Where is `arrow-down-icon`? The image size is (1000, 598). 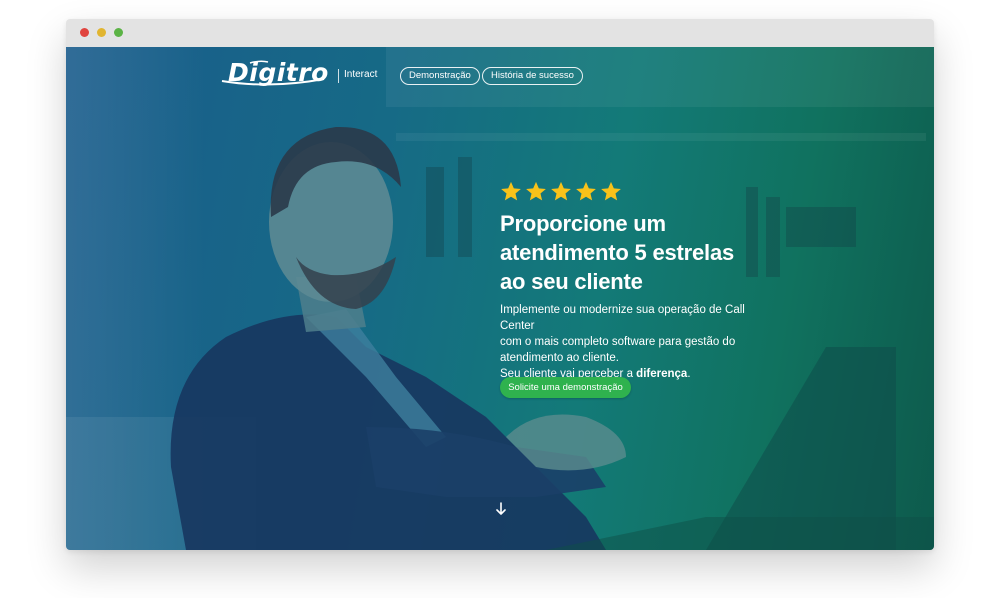 arrow-down-icon is located at coordinates (501, 509).